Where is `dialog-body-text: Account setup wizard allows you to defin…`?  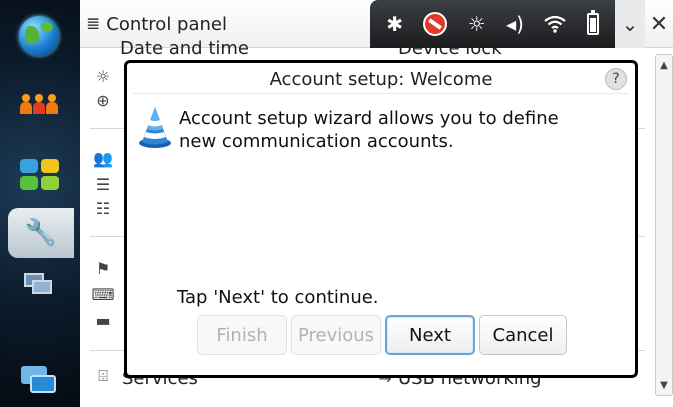 dialog-body-text: Account setup wizard allows you to defin… is located at coordinates (369, 130).